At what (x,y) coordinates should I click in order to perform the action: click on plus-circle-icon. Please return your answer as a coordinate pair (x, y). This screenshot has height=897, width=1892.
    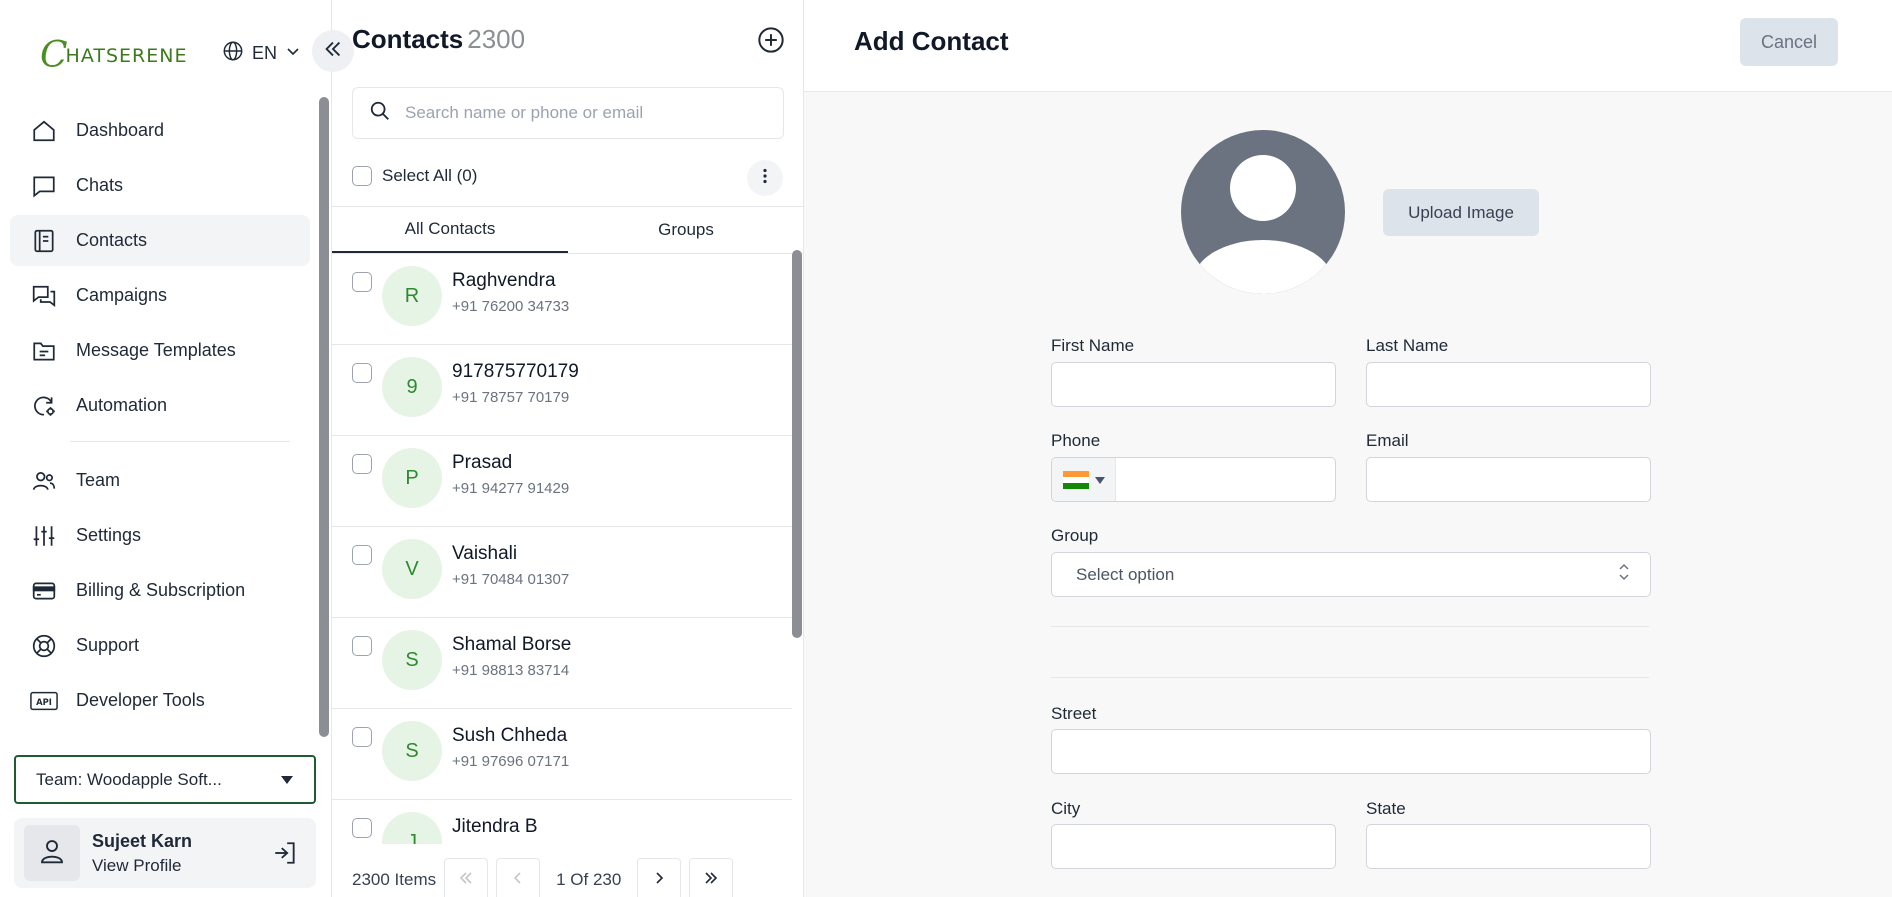
    Looking at the image, I should click on (771, 42).